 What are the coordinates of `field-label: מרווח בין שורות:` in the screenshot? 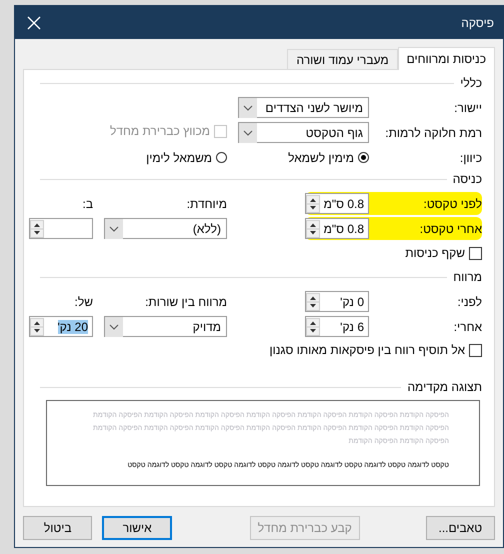 It's located at (186, 301).